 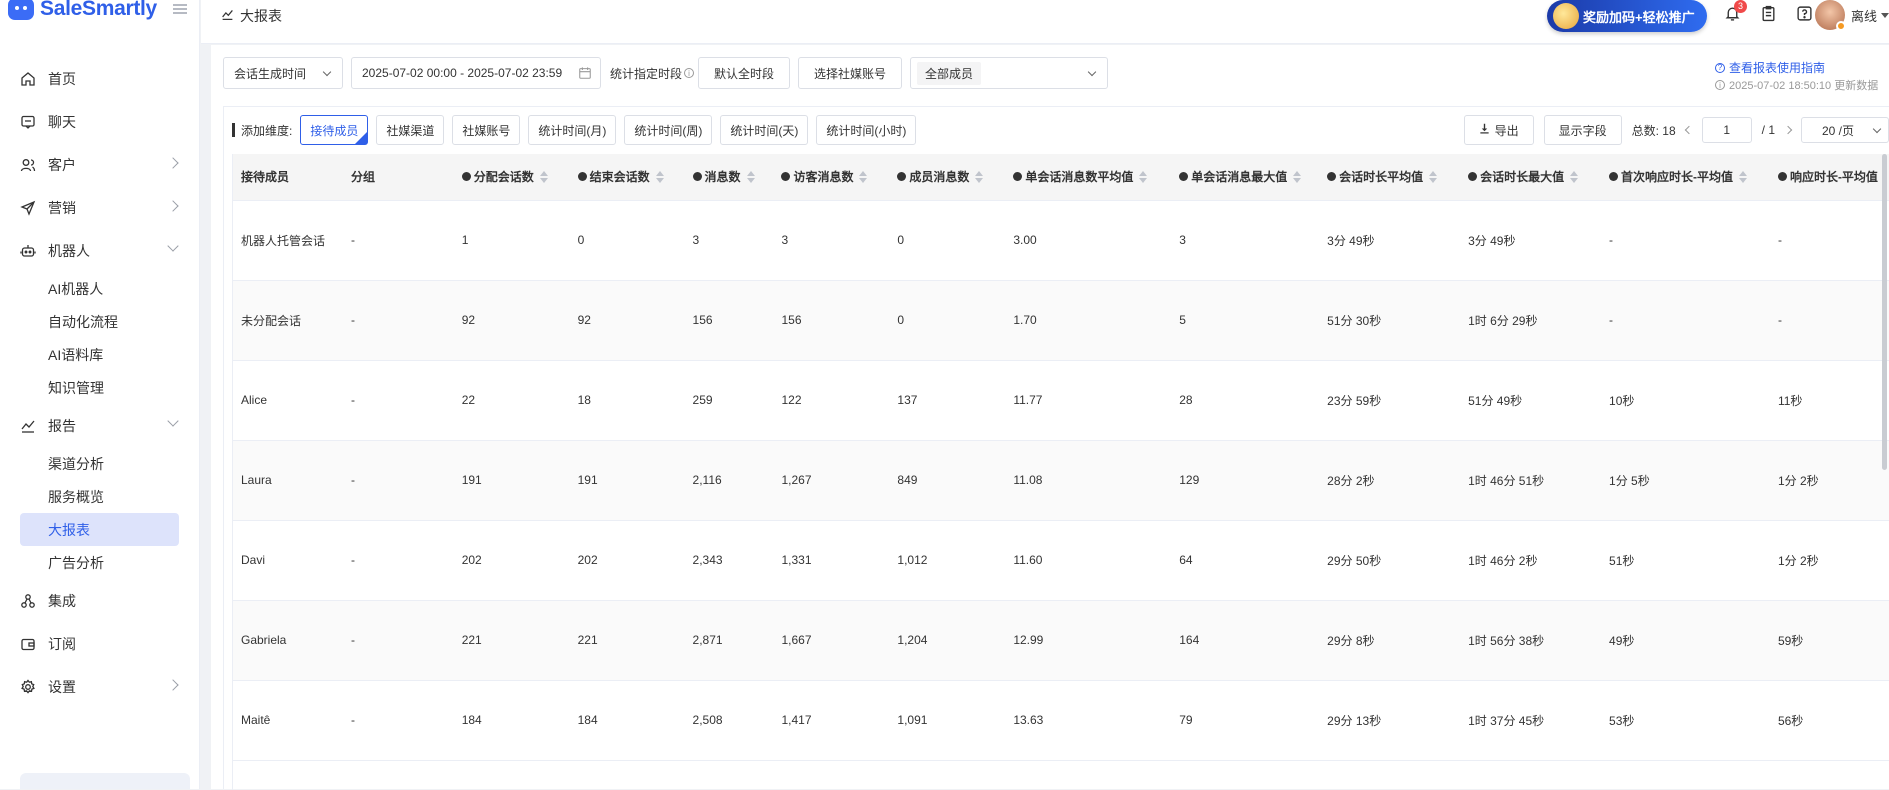 I want to click on sidebar-sub-knowledge: 知识管理, so click(x=99, y=387).